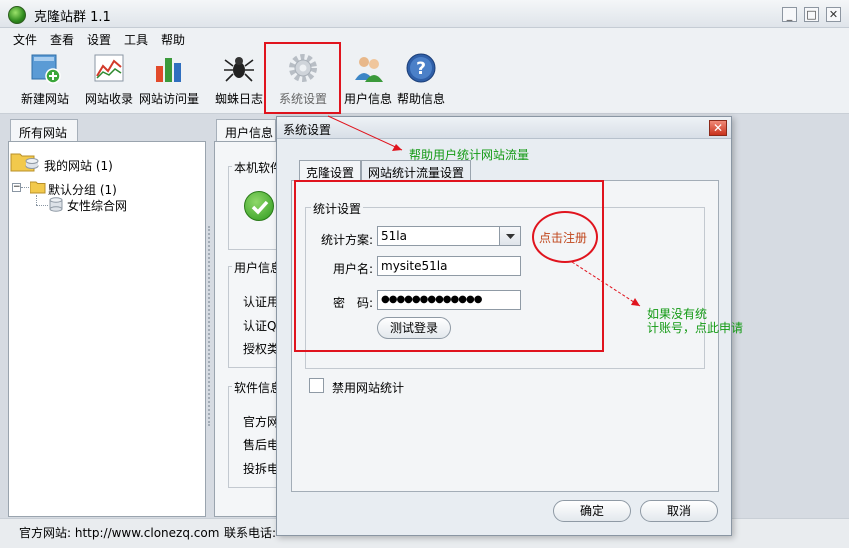 This screenshot has width=849, height=548. What do you see at coordinates (695, 328) in the screenshot?
I see `annotation-side-note-line2: 计账号，点此申请` at bounding box center [695, 328].